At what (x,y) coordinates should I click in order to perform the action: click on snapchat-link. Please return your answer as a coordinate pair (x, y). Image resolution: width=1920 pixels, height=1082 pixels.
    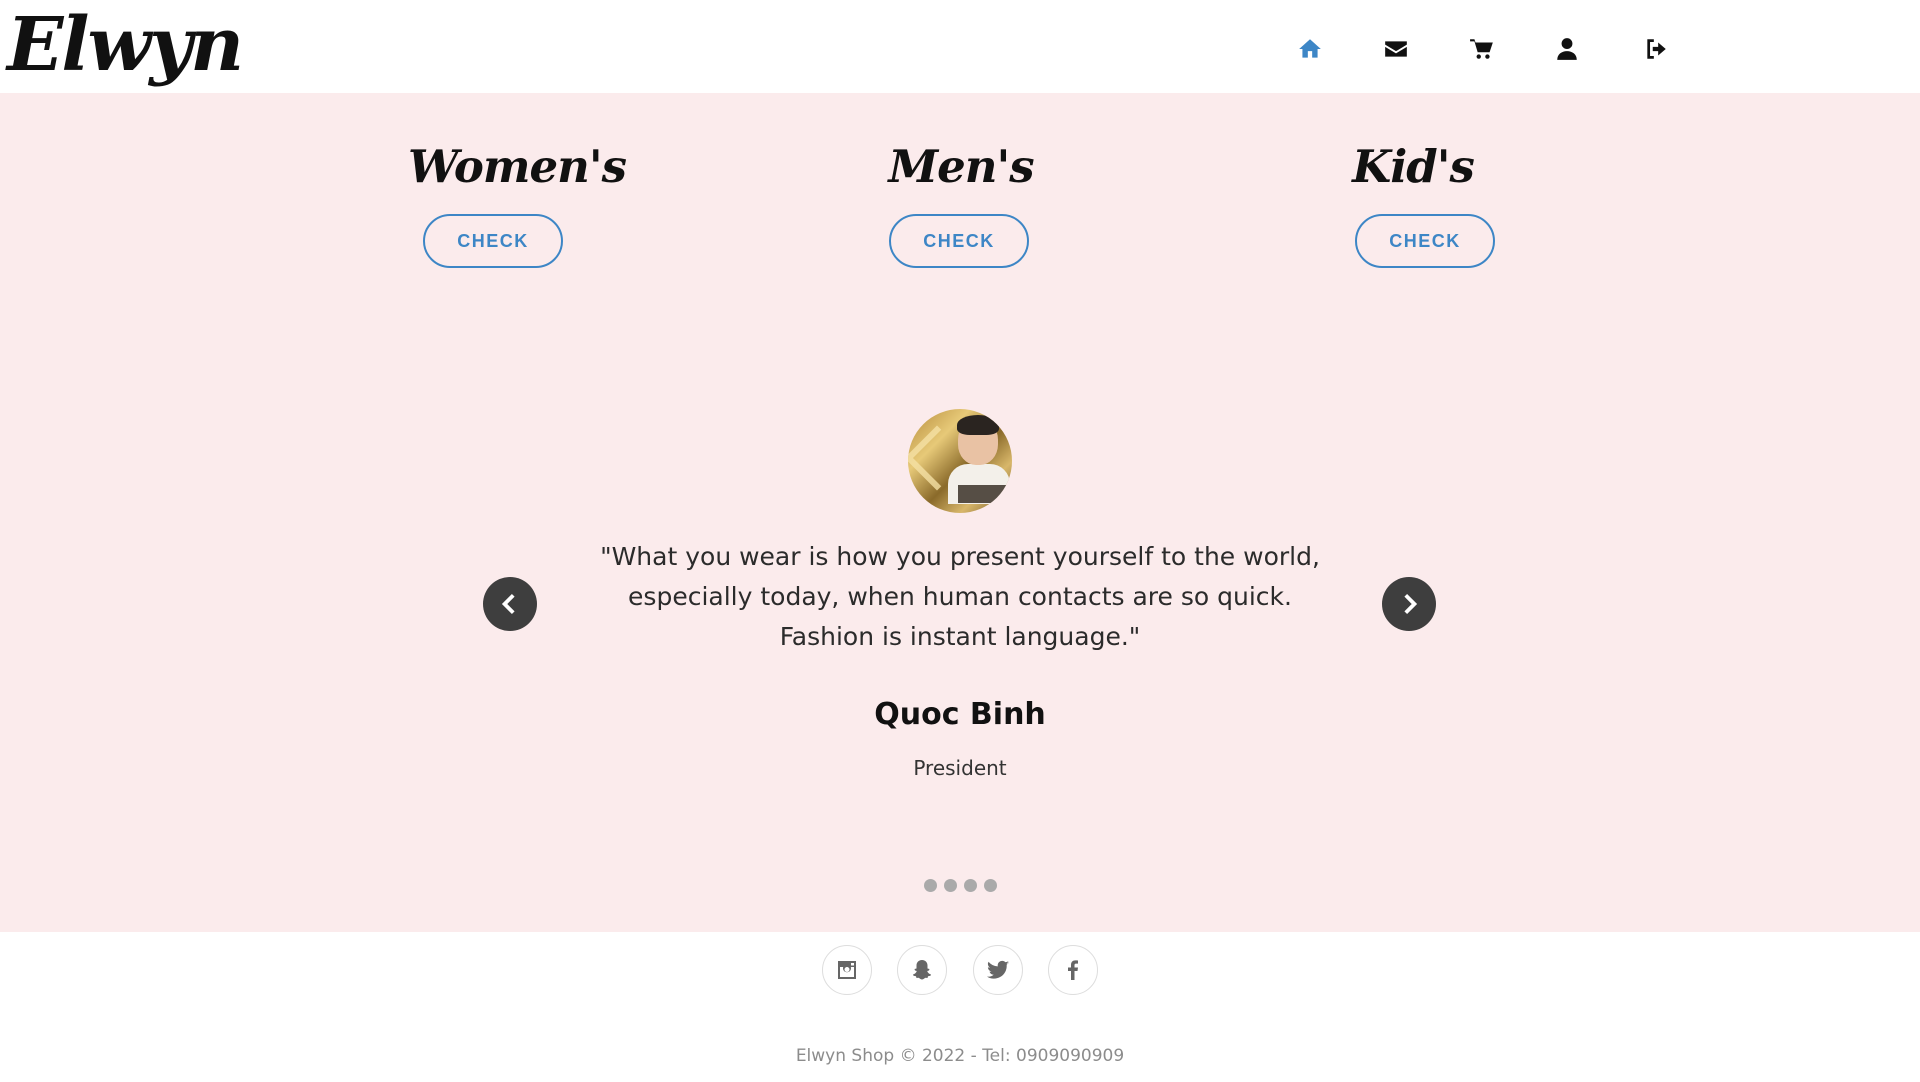
    Looking at the image, I should click on (922, 970).